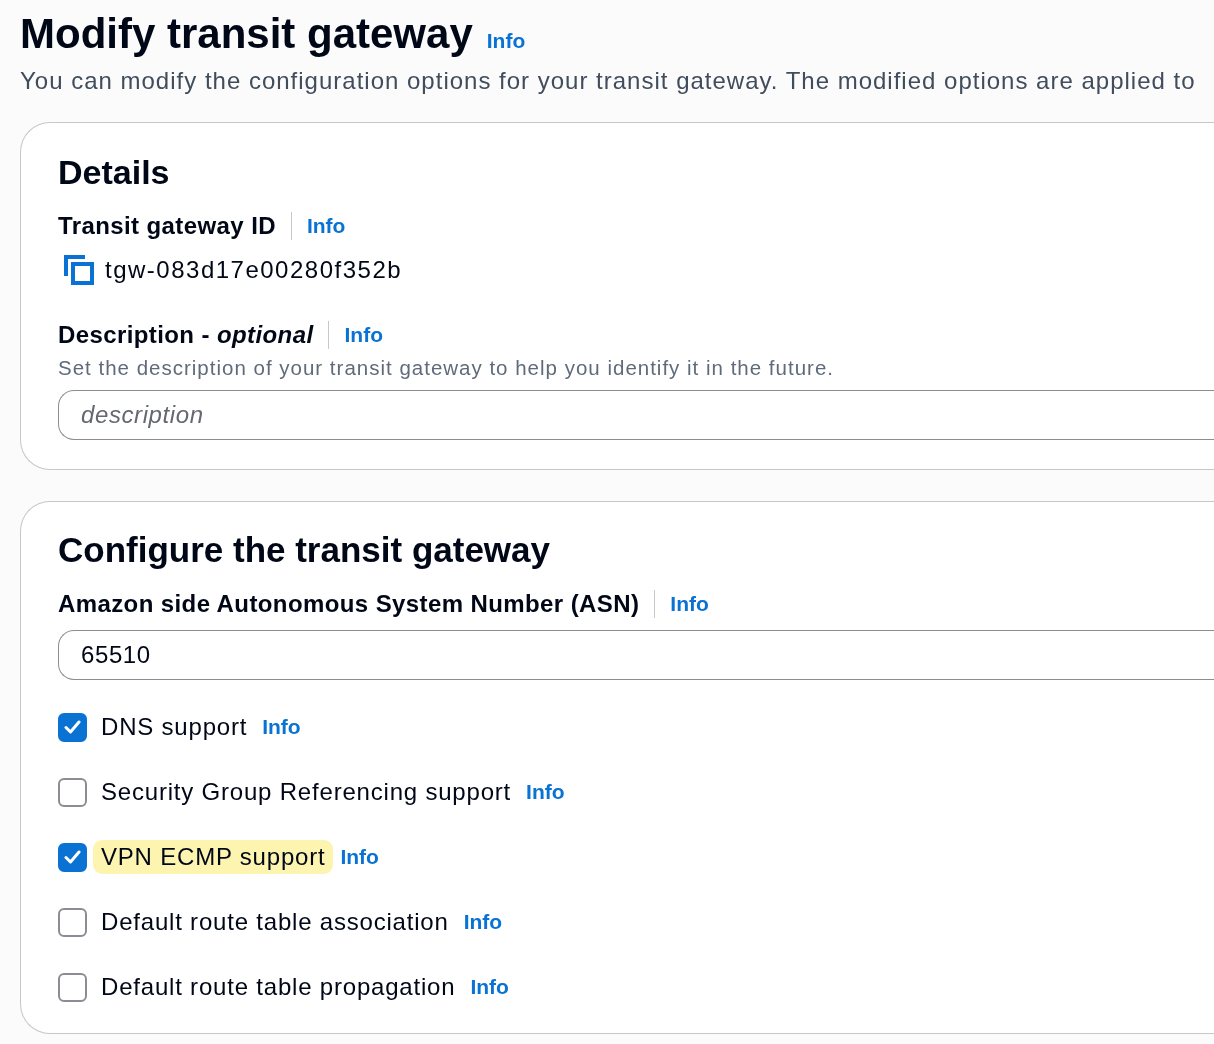  What do you see at coordinates (278, 987) in the screenshot?
I see `checkbox-label: Default route table propagation` at bounding box center [278, 987].